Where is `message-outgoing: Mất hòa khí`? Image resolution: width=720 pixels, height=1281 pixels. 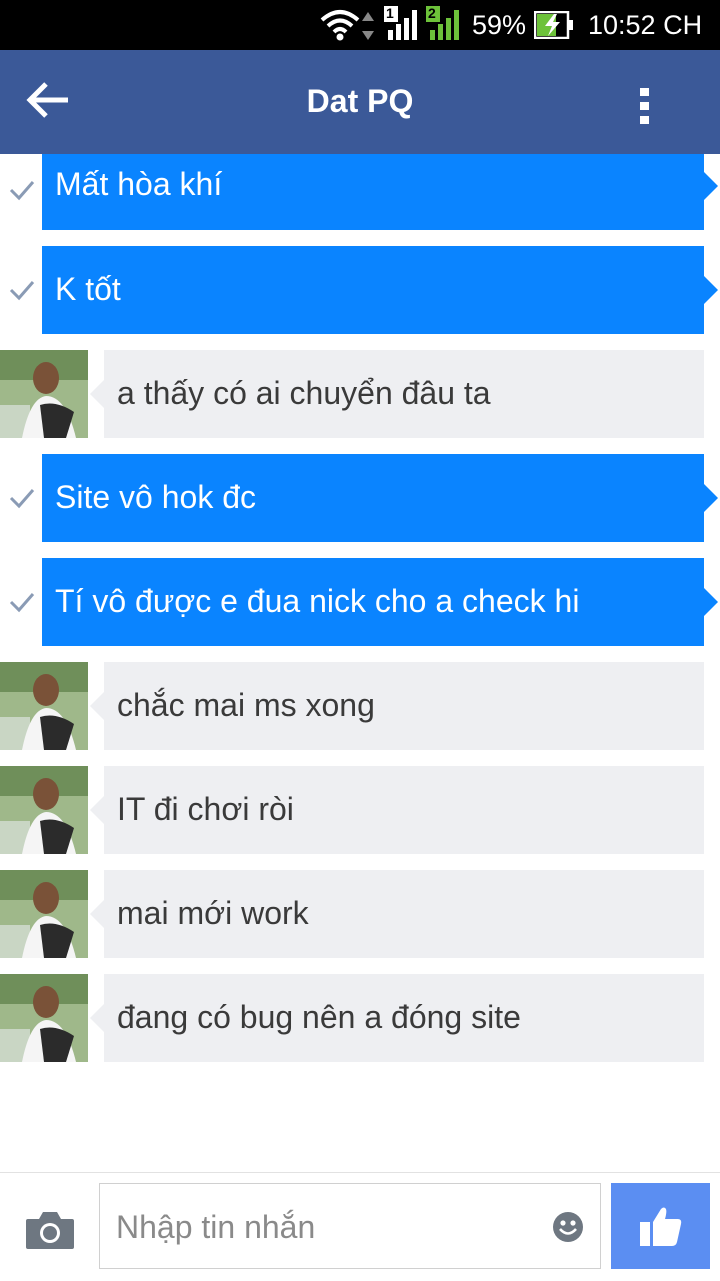
message-outgoing: Mất hòa khí is located at coordinates (360, 192).